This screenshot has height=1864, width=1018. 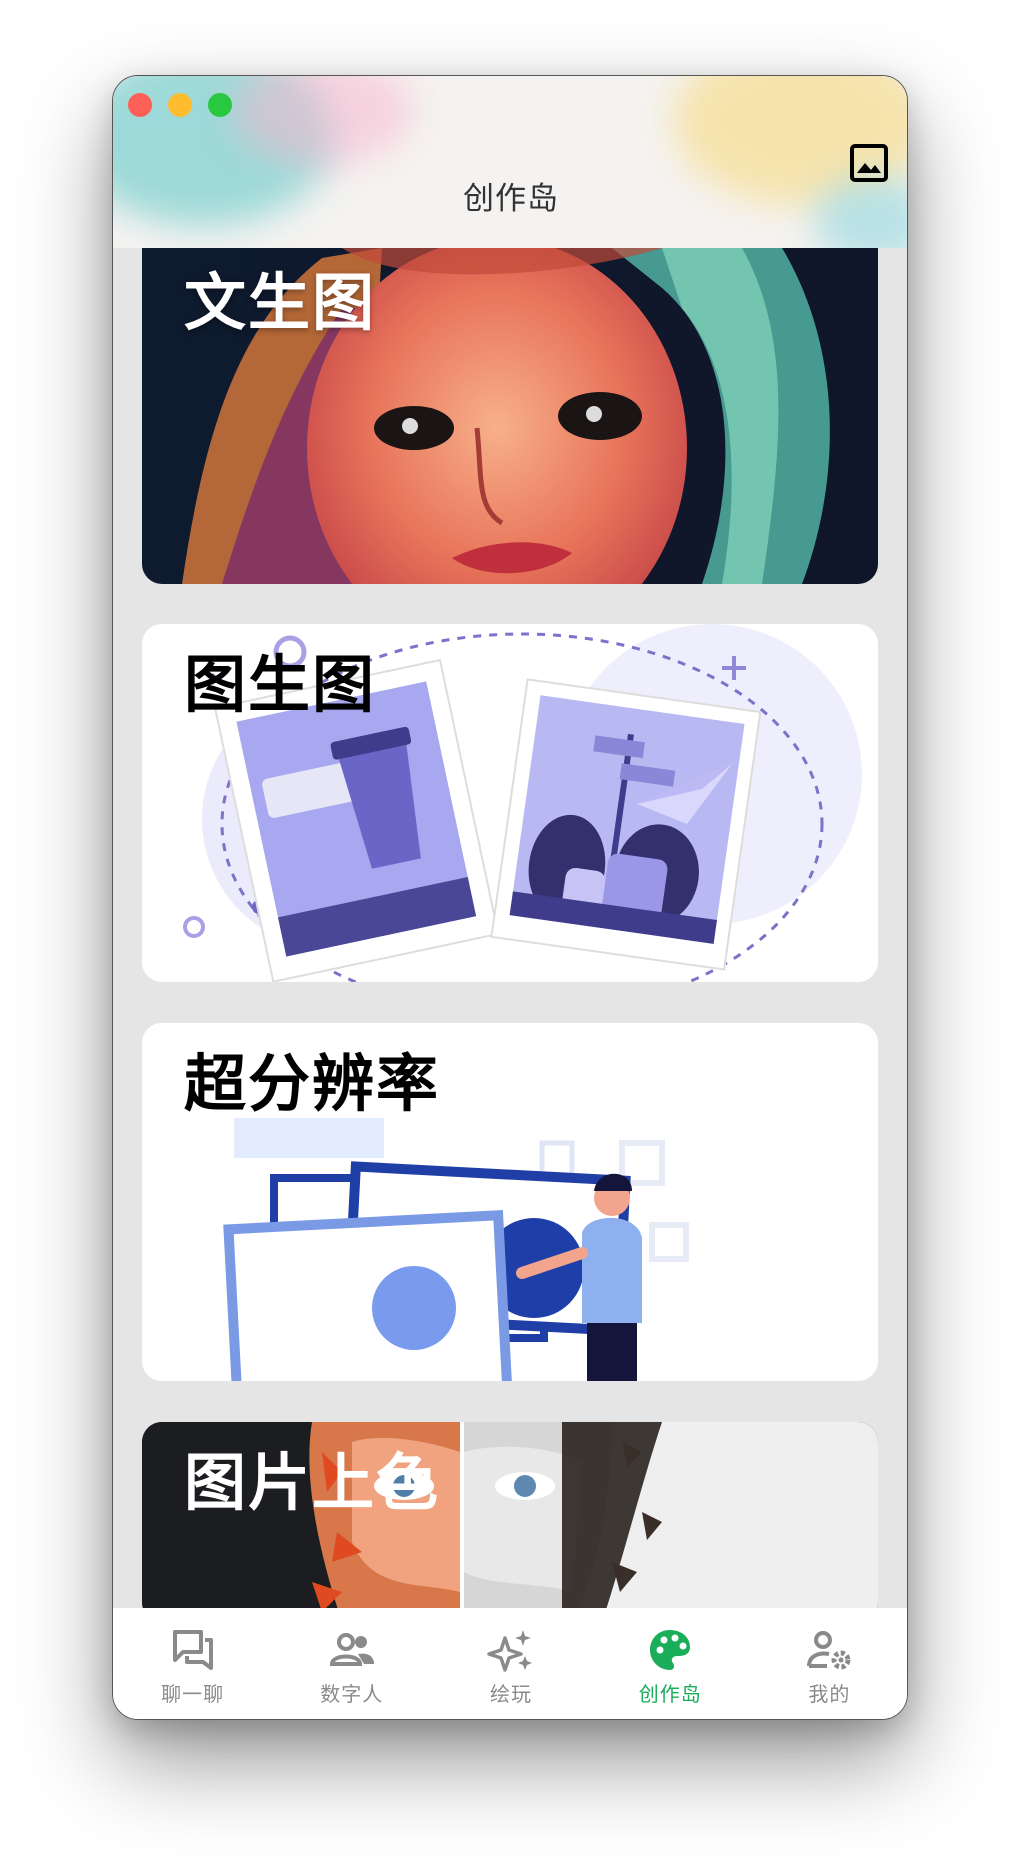 I want to click on card-super-resolution: 超分辨率, so click(x=510, y=1202).